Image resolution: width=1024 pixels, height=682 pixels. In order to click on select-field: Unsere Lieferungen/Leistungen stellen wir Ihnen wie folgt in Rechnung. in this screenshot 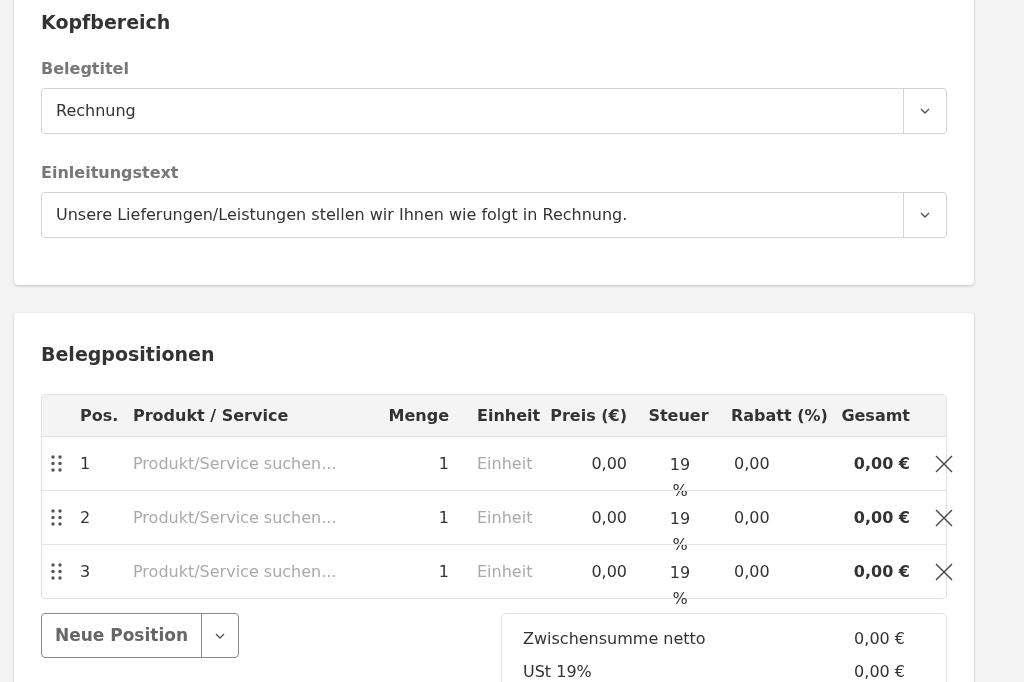, I will do `click(494, 215)`.